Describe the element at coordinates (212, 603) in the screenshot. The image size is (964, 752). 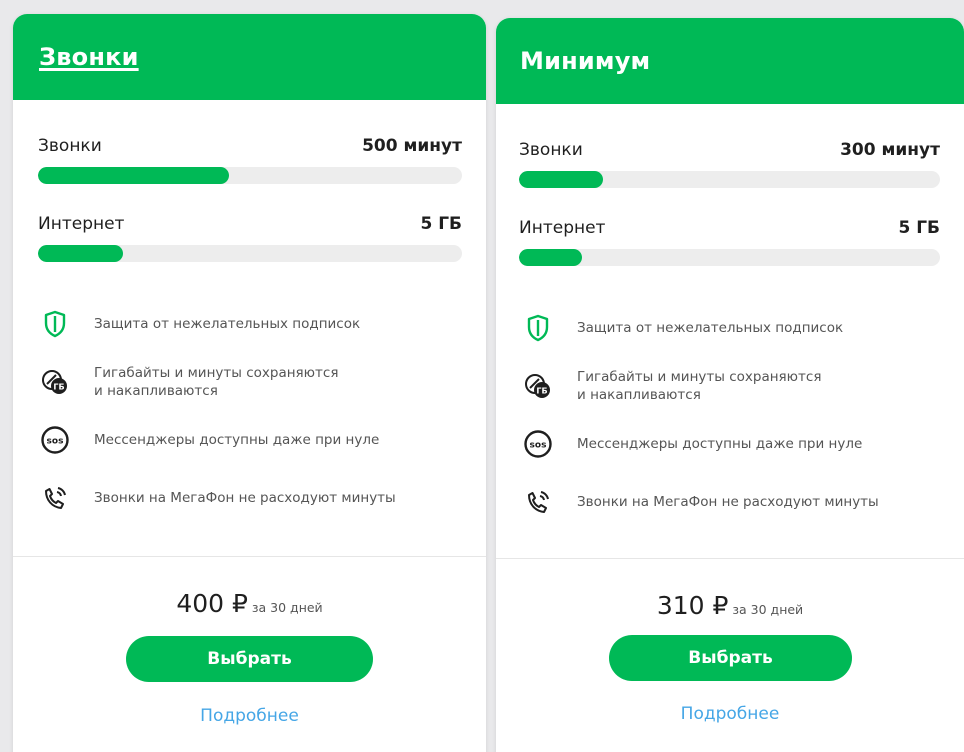
I see `price-value: 400 ₽` at that location.